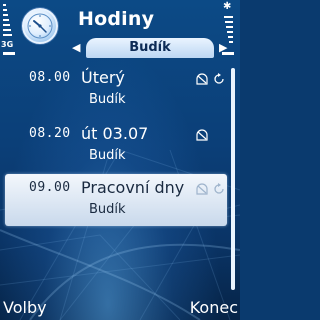  What do you see at coordinates (50, 187) in the screenshot?
I see `alarm-time: 09.00` at bounding box center [50, 187].